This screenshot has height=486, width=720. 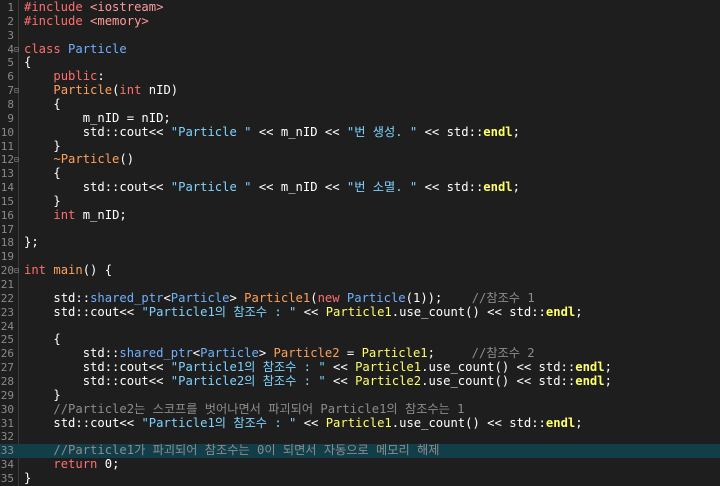 What do you see at coordinates (360, 478) in the screenshot?
I see `code-line: 35}` at bounding box center [360, 478].